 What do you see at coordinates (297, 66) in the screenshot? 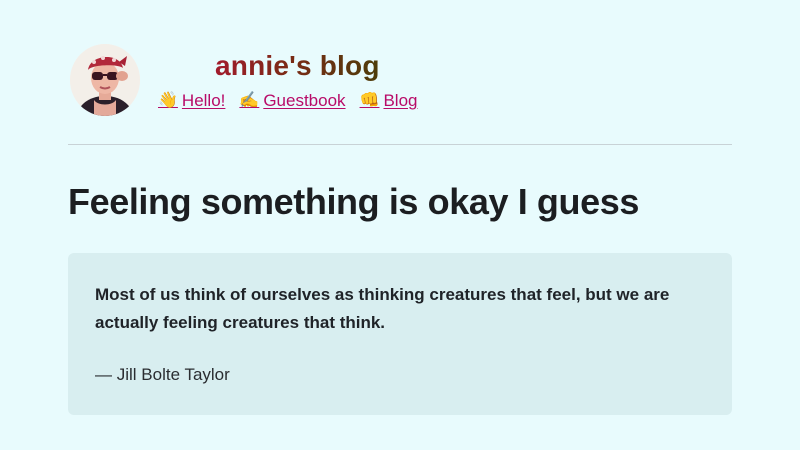
I see `site-title: annie's blog` at bounding box center [297, 66].